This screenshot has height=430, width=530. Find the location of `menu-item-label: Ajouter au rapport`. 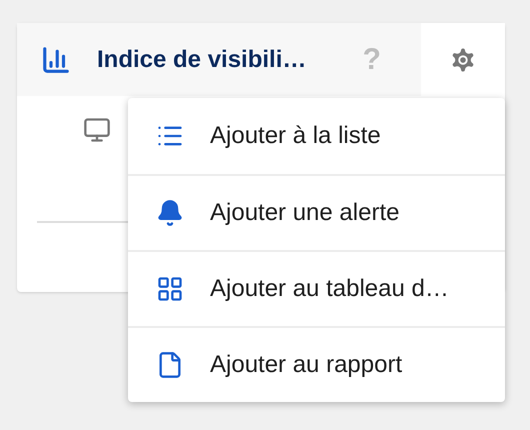

menu-item-label: Ajouter au rapport is located at coordinates (306, 365).